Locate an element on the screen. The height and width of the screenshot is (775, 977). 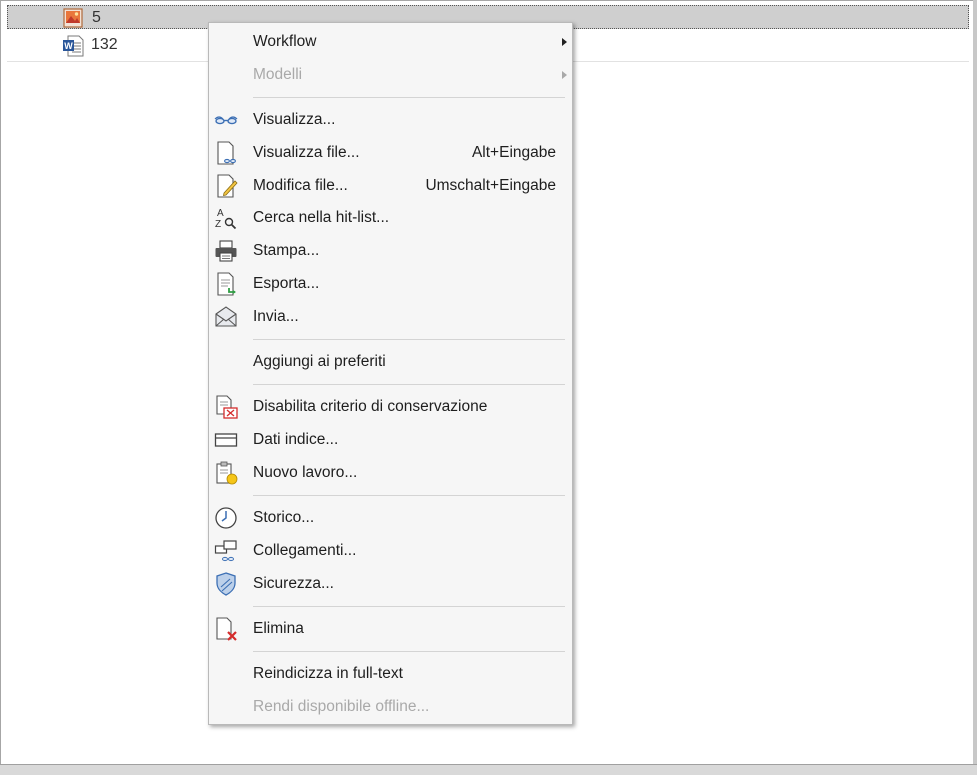
clock-icon is located at coordinates (226, 518).